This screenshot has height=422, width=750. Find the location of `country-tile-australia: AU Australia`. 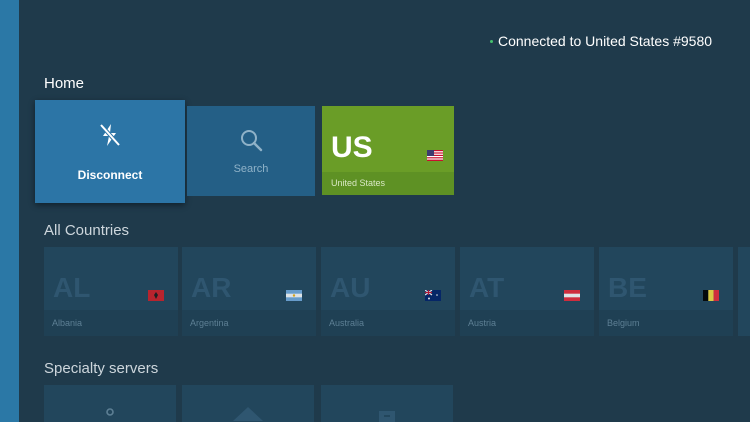

country-tile-australia: AU Australia is located at coordinates (388, 291).